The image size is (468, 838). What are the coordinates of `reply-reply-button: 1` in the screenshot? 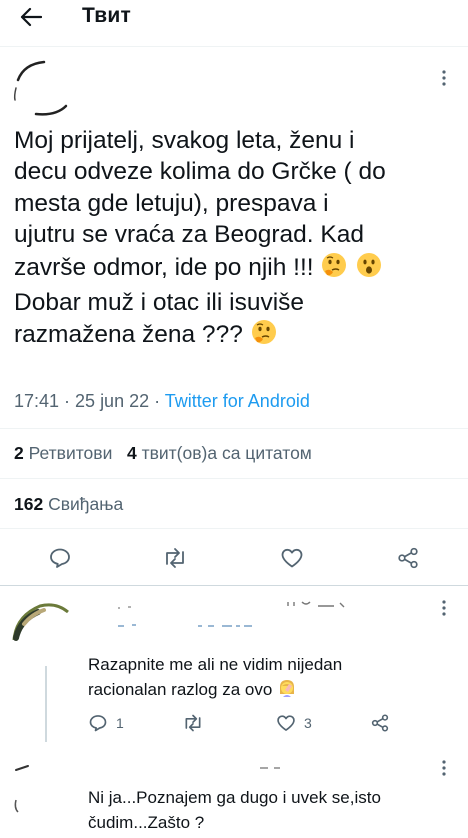 It's located at (106, 723).